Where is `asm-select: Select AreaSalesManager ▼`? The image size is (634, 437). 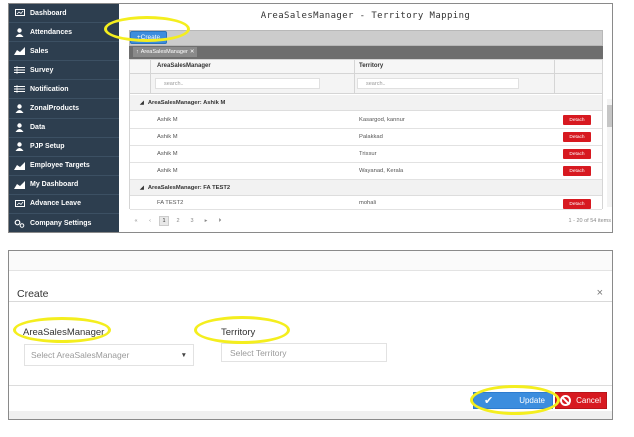 asm-select: Select AreaSalesManager ▼ is located at coordinates (109, 355).